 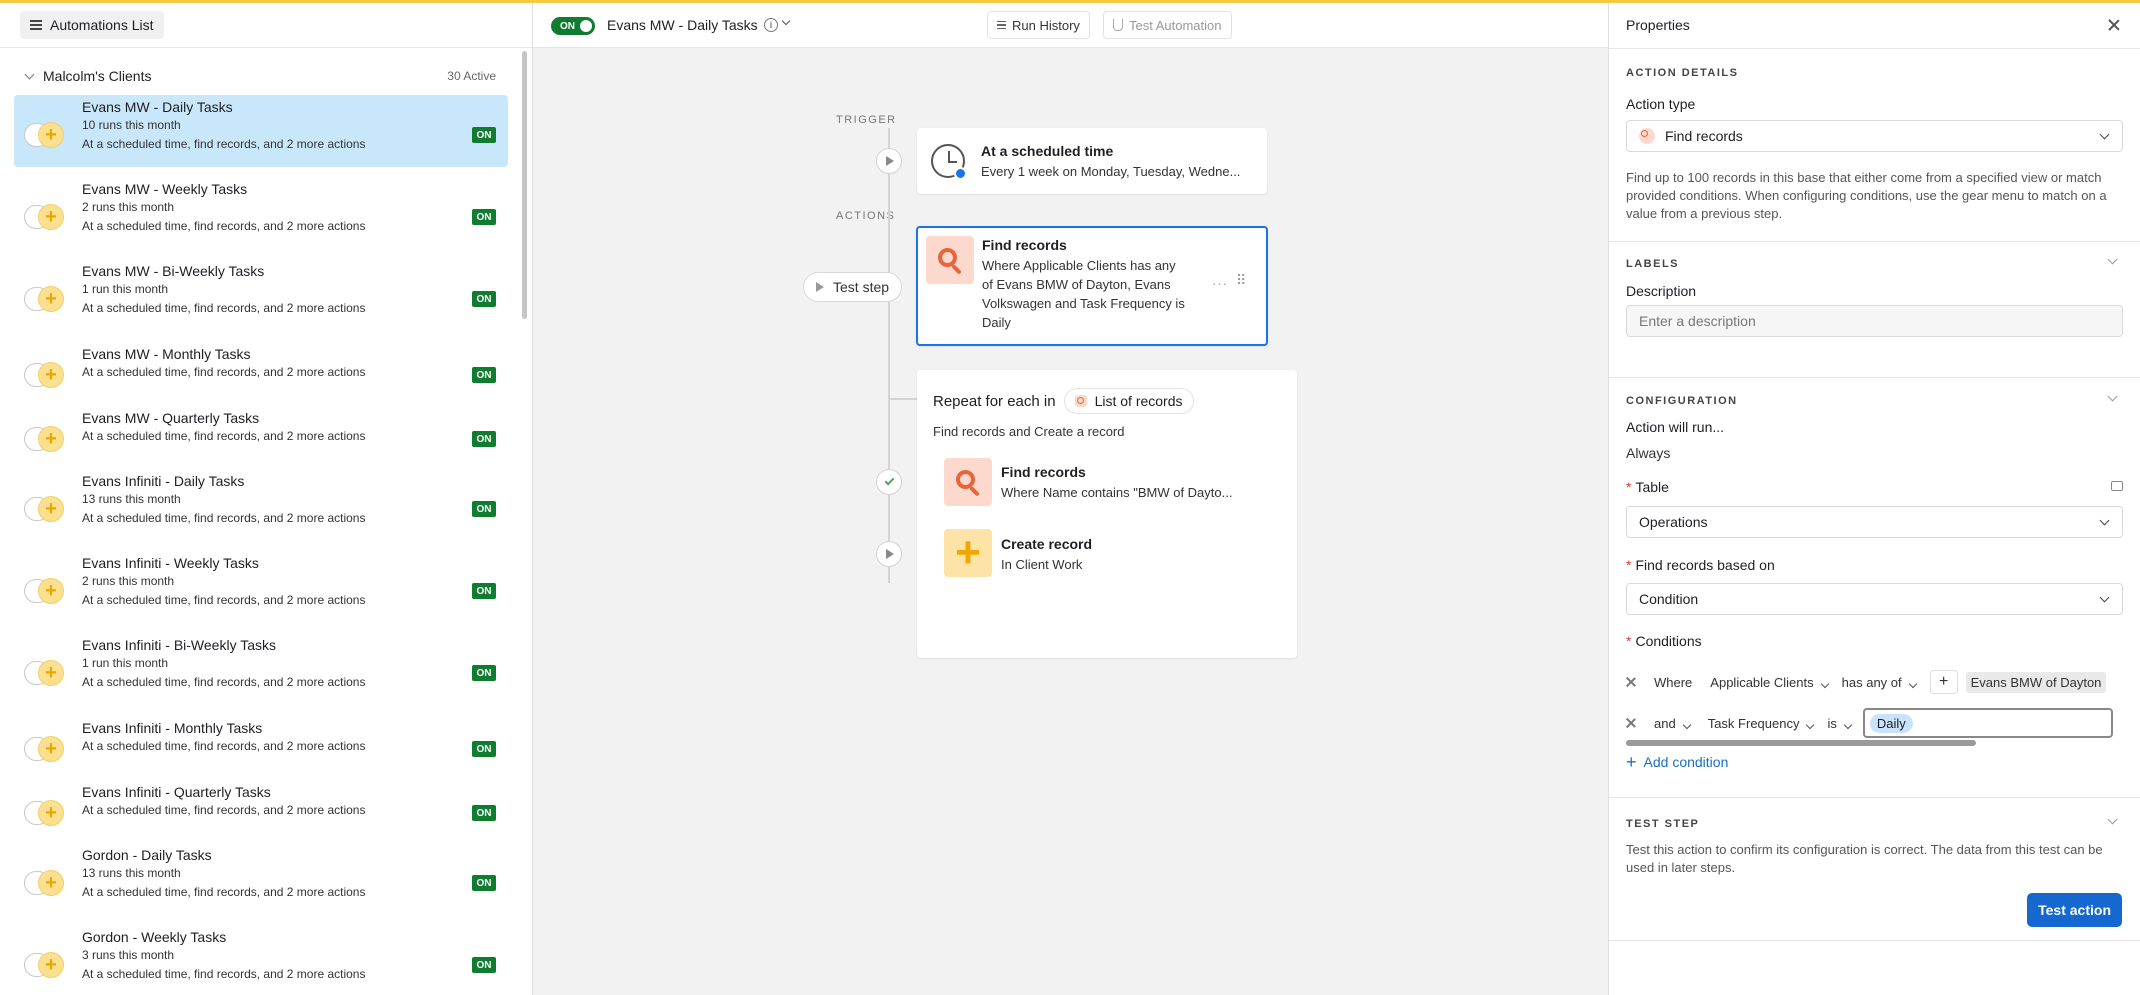 I want to click on more-options-icon: ···, so click(x=1220, y=283).